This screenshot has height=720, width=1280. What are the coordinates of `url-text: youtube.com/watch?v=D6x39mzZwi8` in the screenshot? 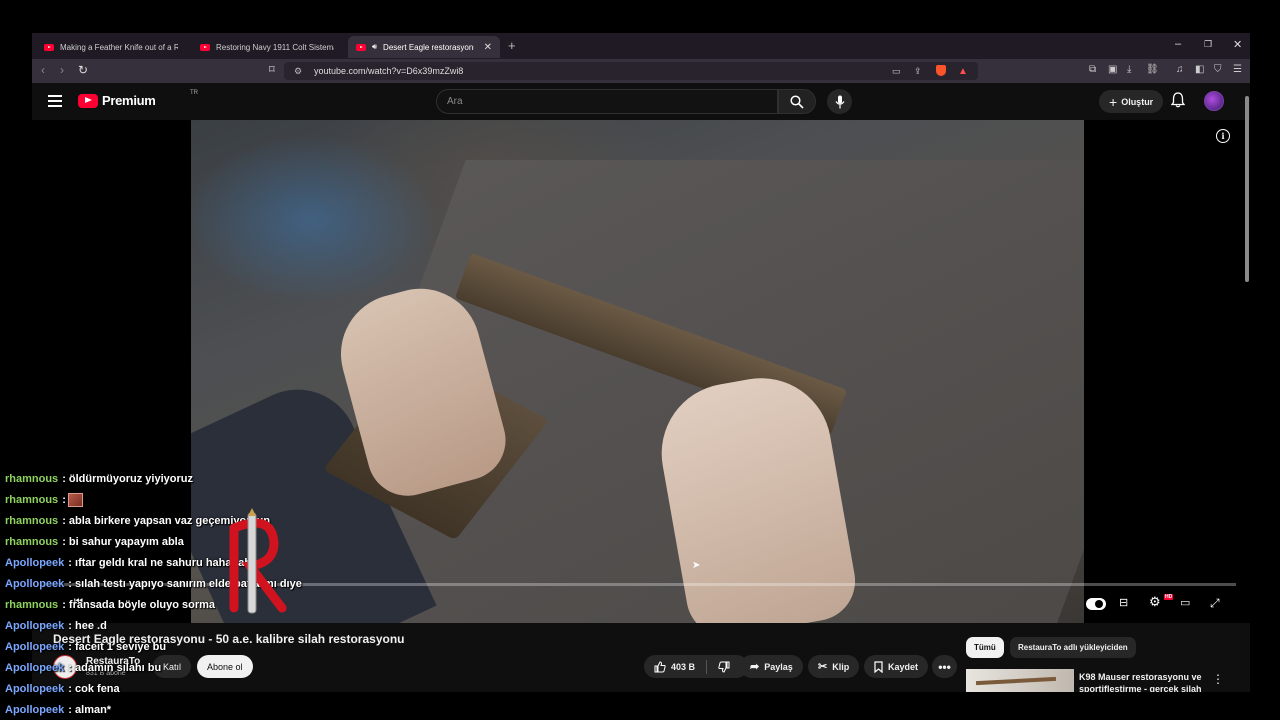 It's located at (389, 71).